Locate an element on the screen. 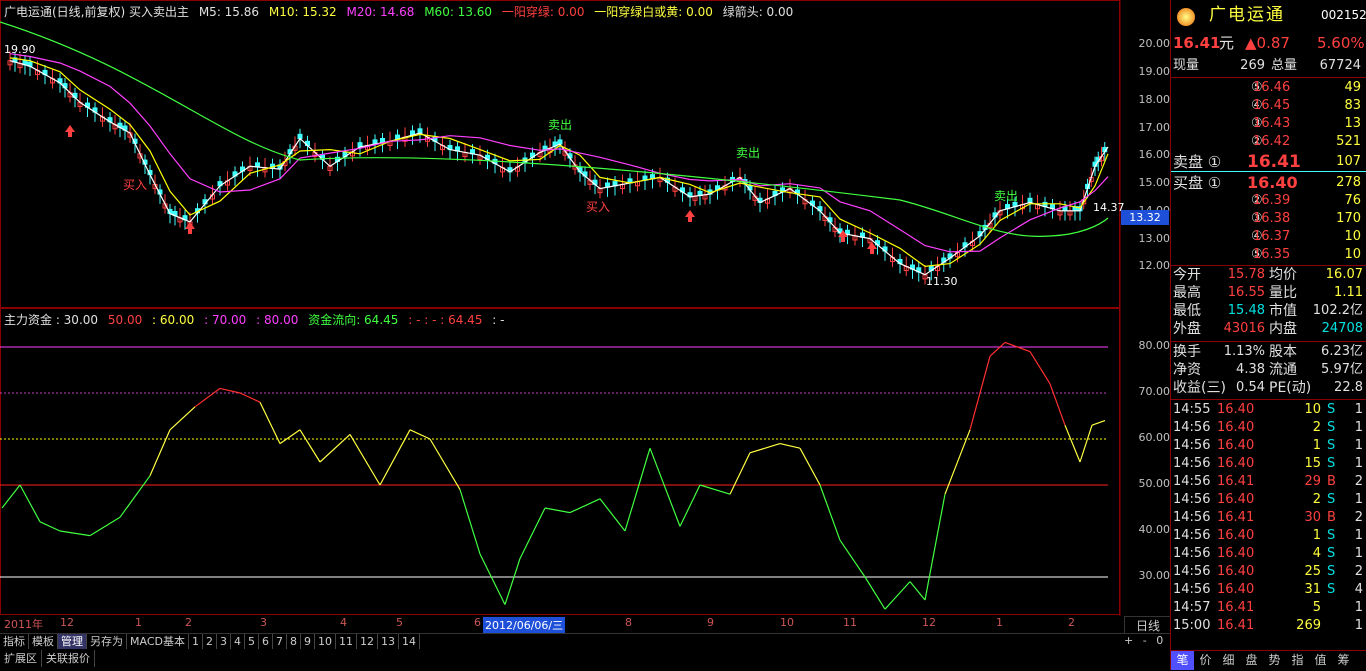 The width and height of the screenshot is (1366, 671). quote-tab: 值 is located at coordinates (1320, 660).